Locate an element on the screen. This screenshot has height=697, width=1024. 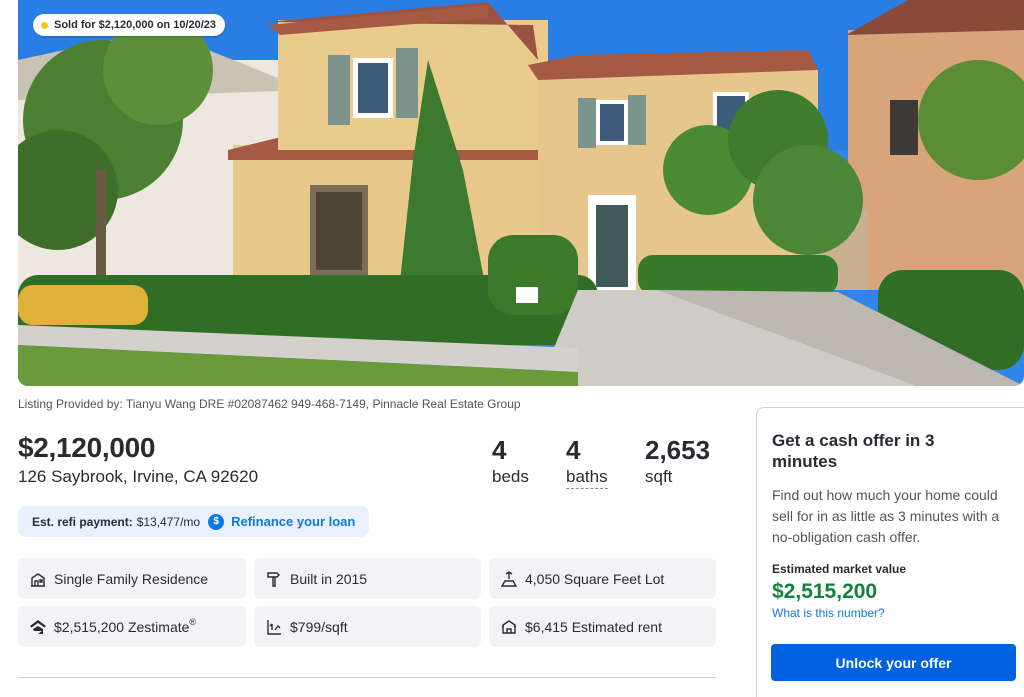
baths-stat: 4 baths is located at coordinates (587, 462).